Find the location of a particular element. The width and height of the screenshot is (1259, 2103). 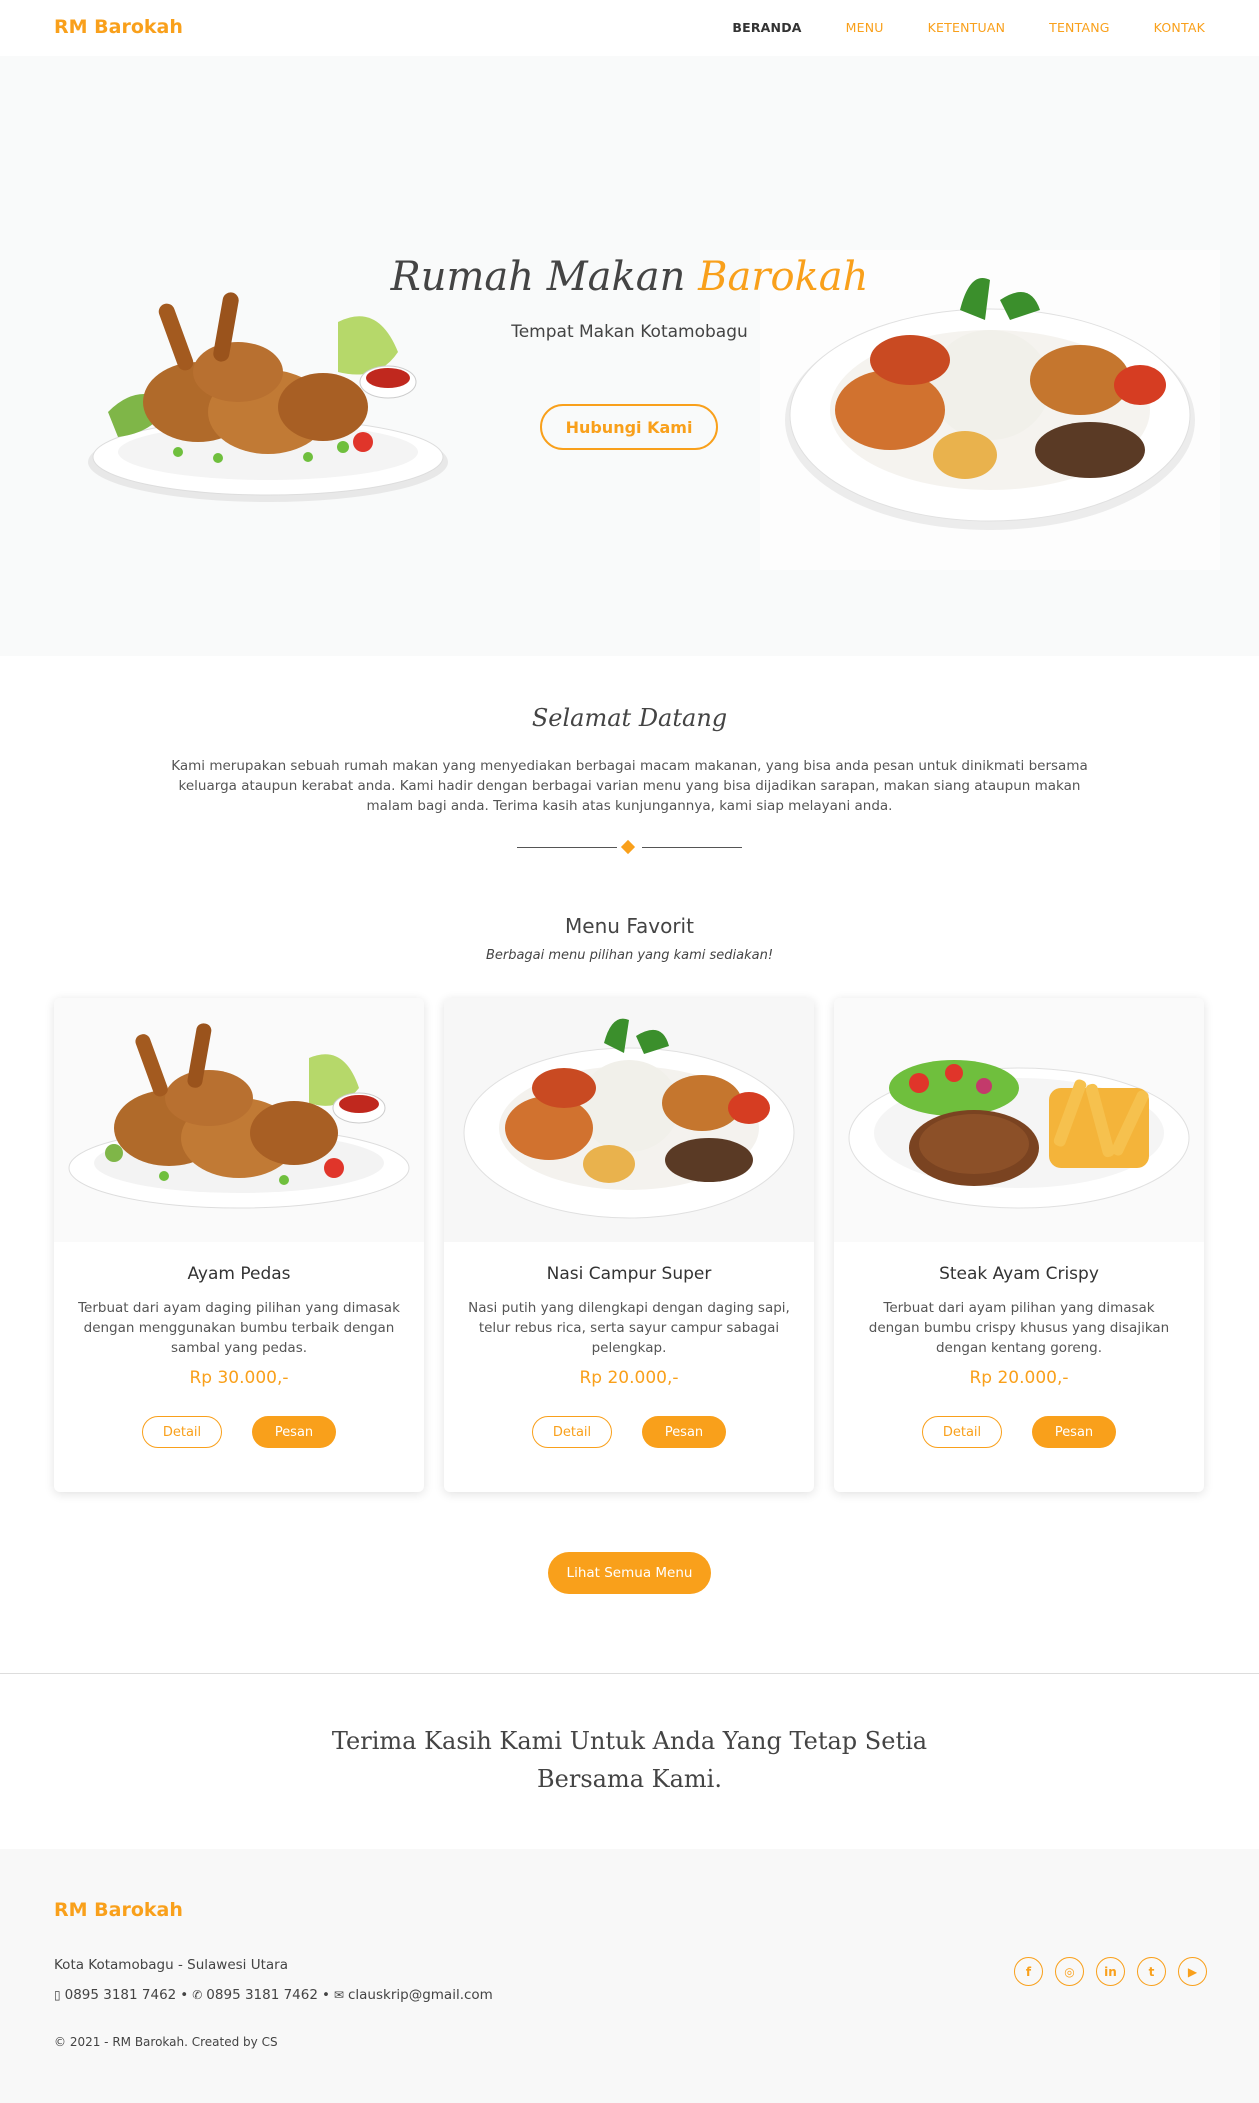

menu-card-name: Steak Ayam Crispy is located at coordinates (1019, 1274).